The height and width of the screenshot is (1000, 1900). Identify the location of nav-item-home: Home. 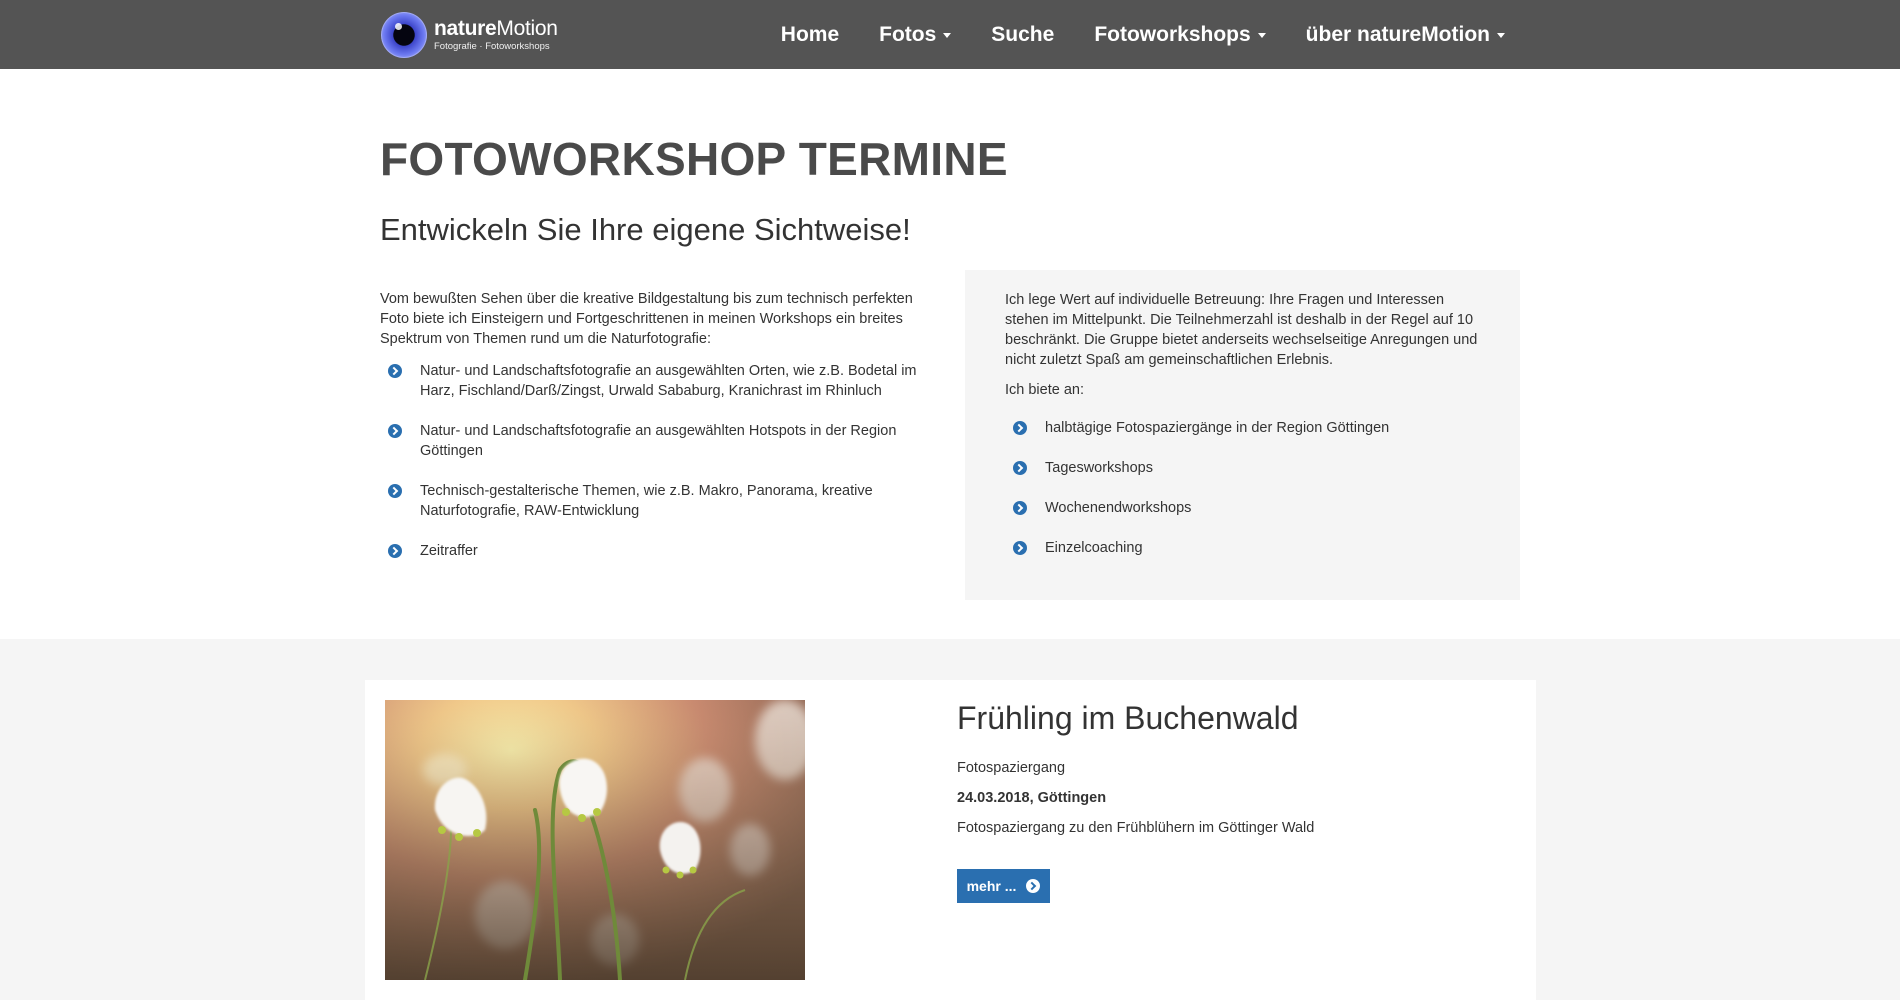
(810, 35).